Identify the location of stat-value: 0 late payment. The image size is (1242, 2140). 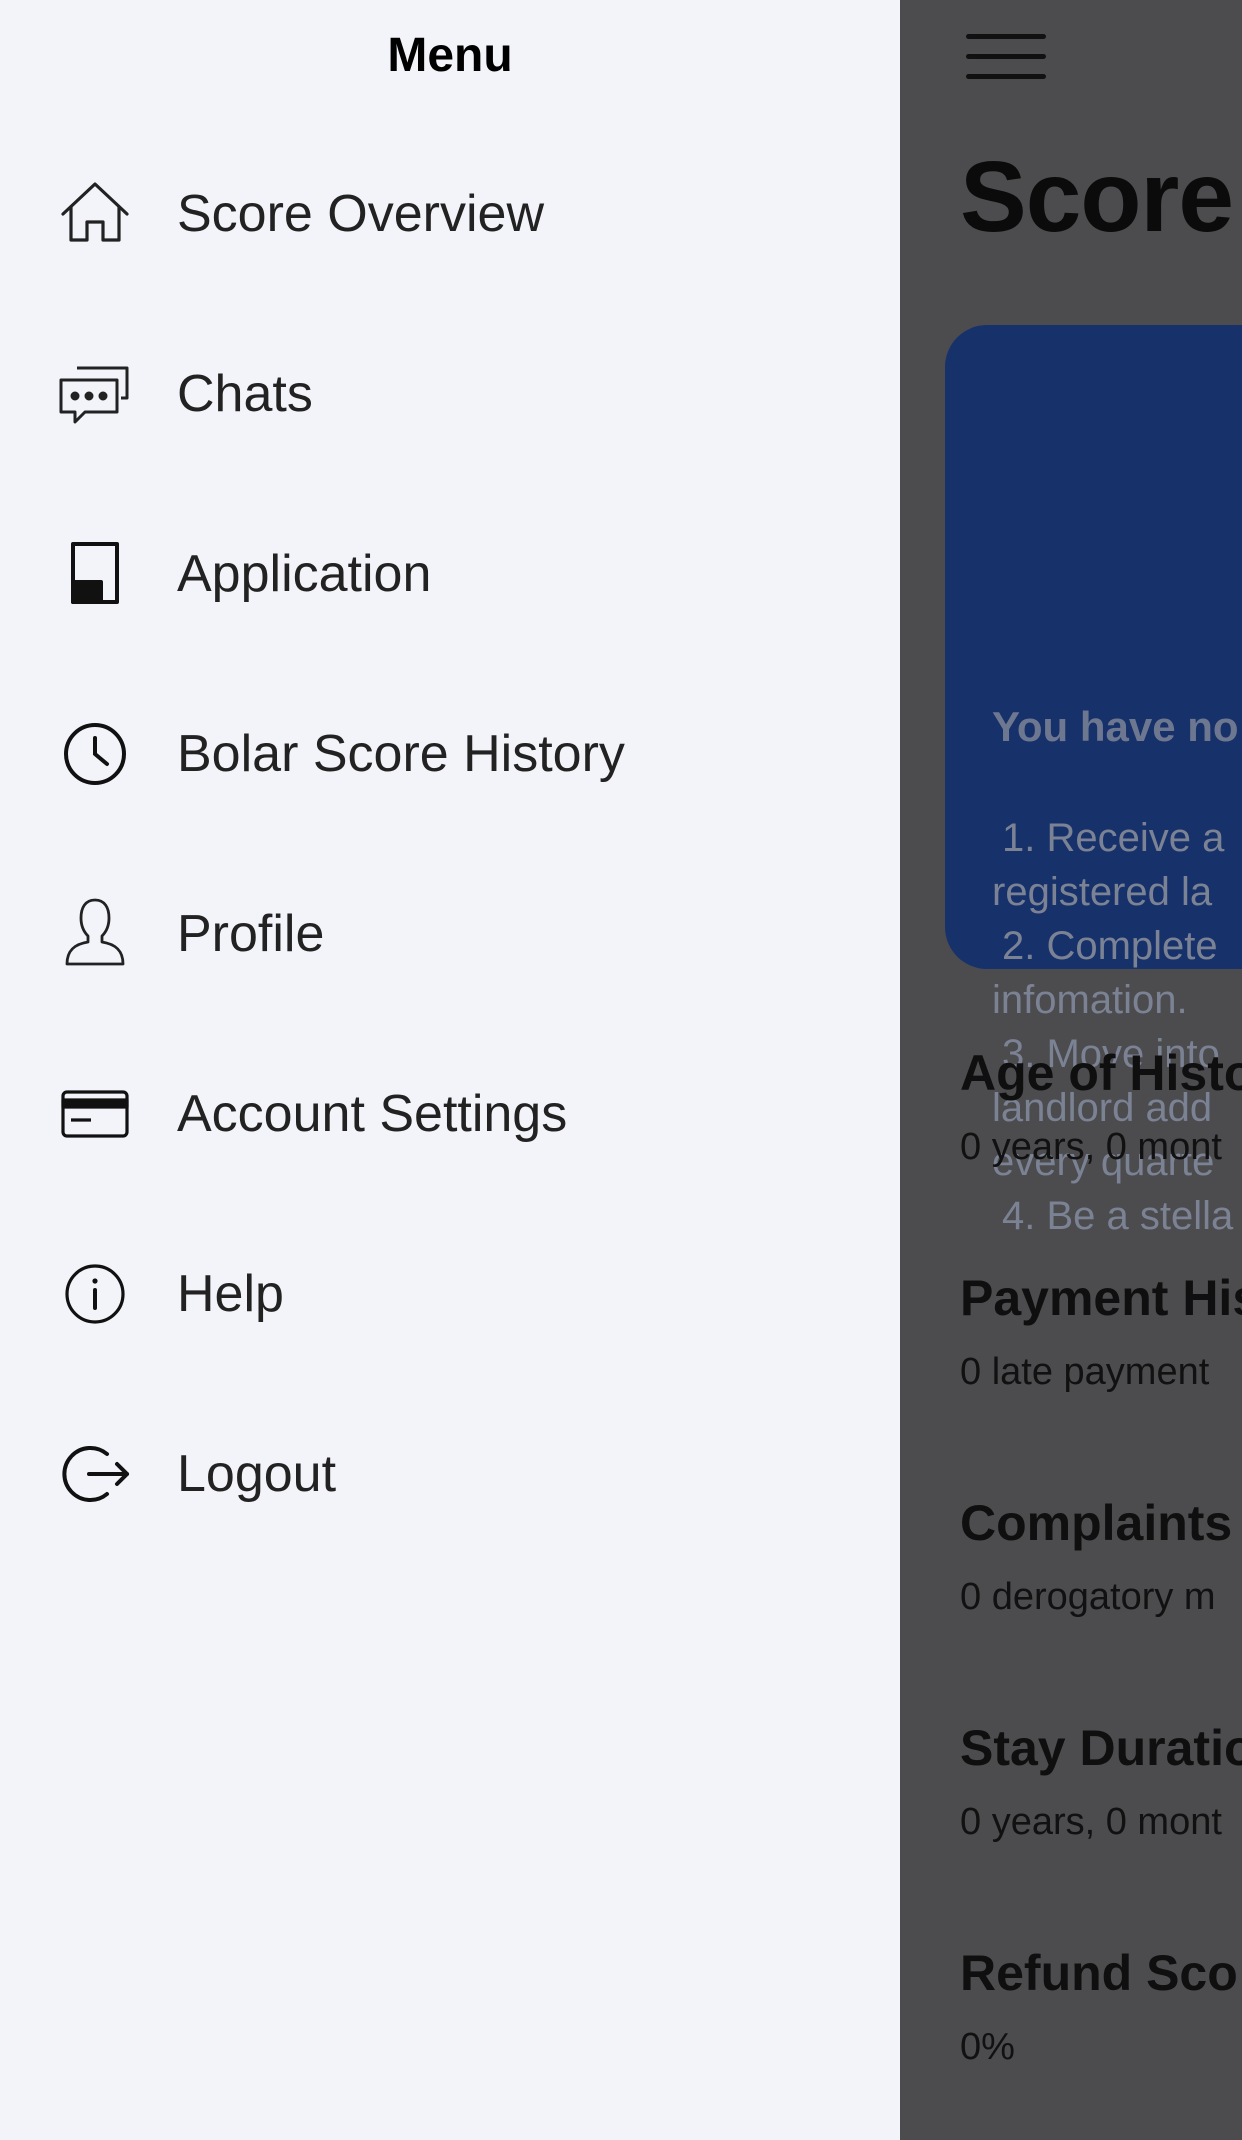
(1085, 1372).